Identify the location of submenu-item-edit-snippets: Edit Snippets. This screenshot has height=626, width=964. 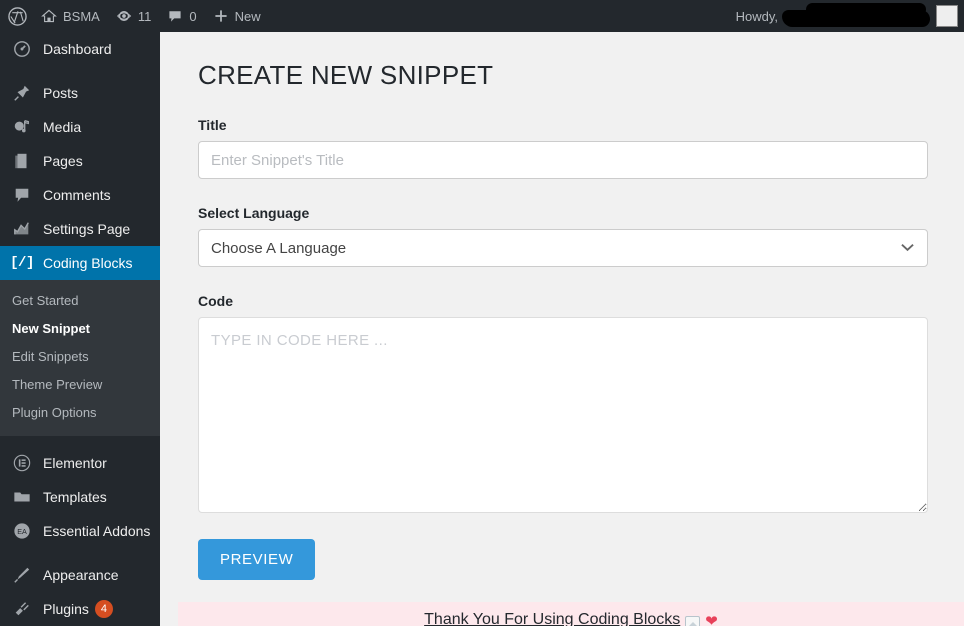
(80, 357).